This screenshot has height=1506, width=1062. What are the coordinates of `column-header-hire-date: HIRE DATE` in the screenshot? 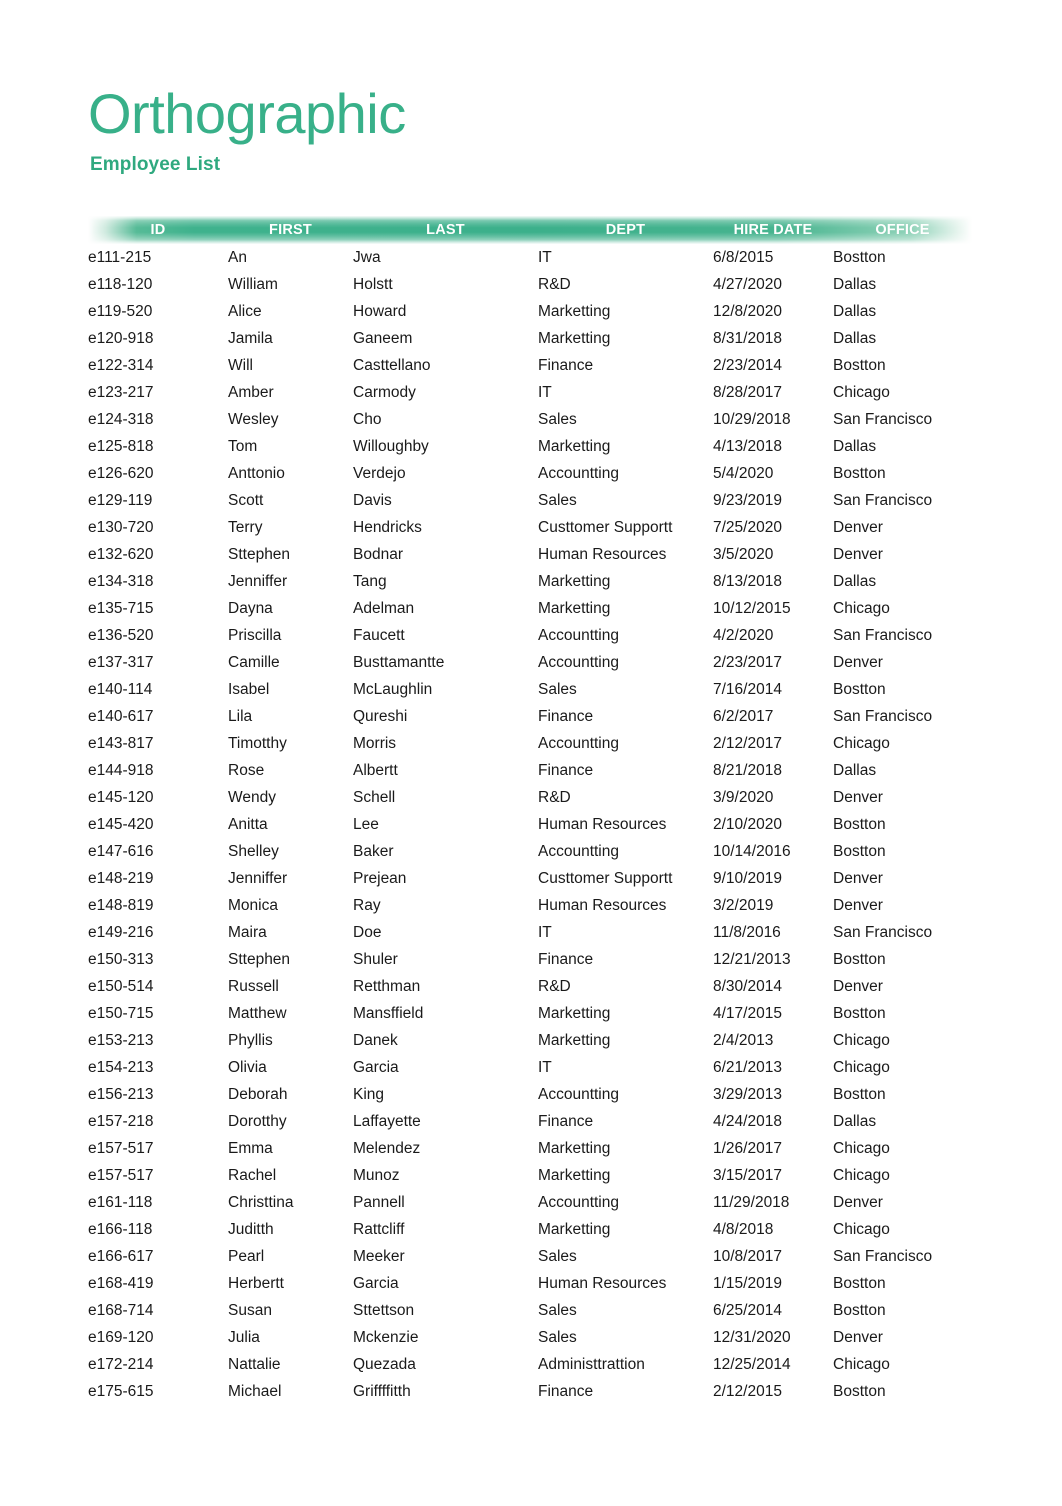 It's located at (773, 230).